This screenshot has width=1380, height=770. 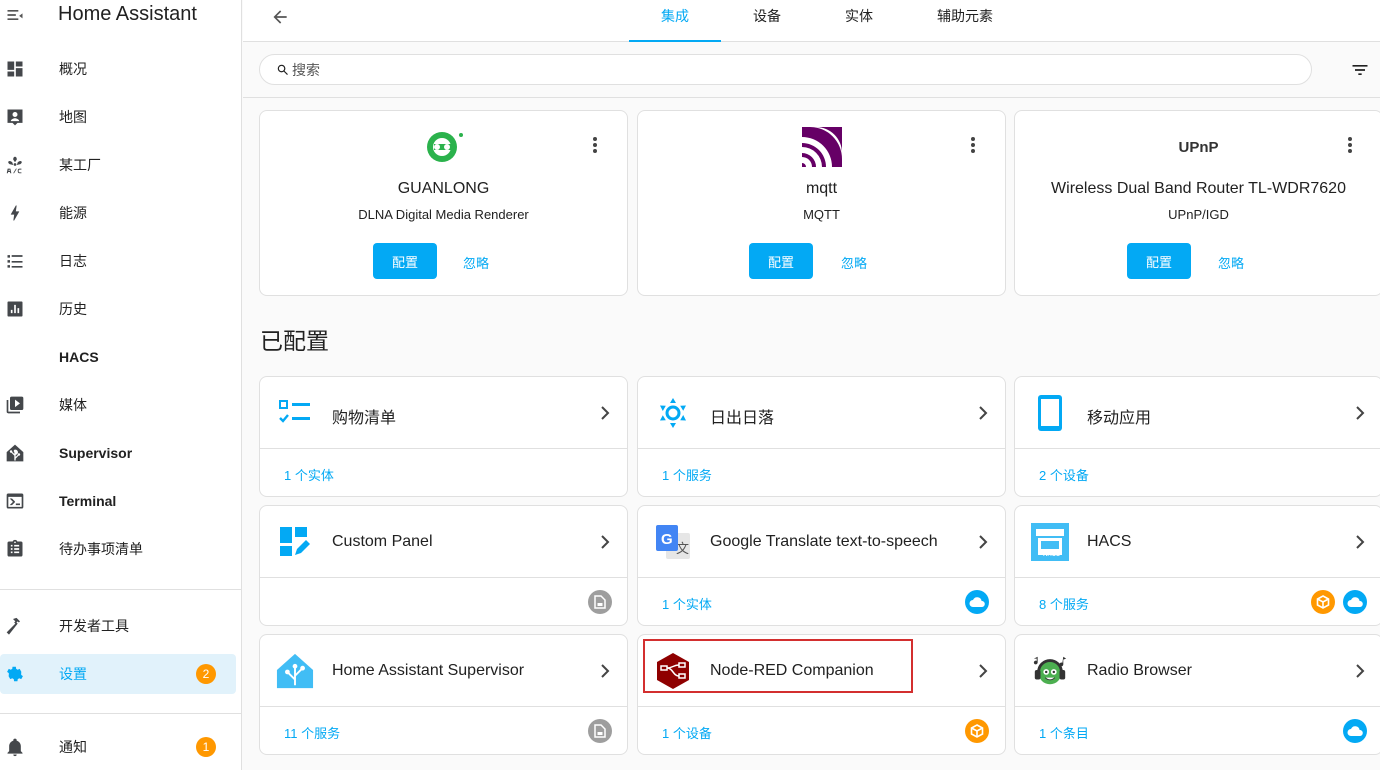 I want to click on sidebar-item-label: 能源, so click(x=73, y=213).